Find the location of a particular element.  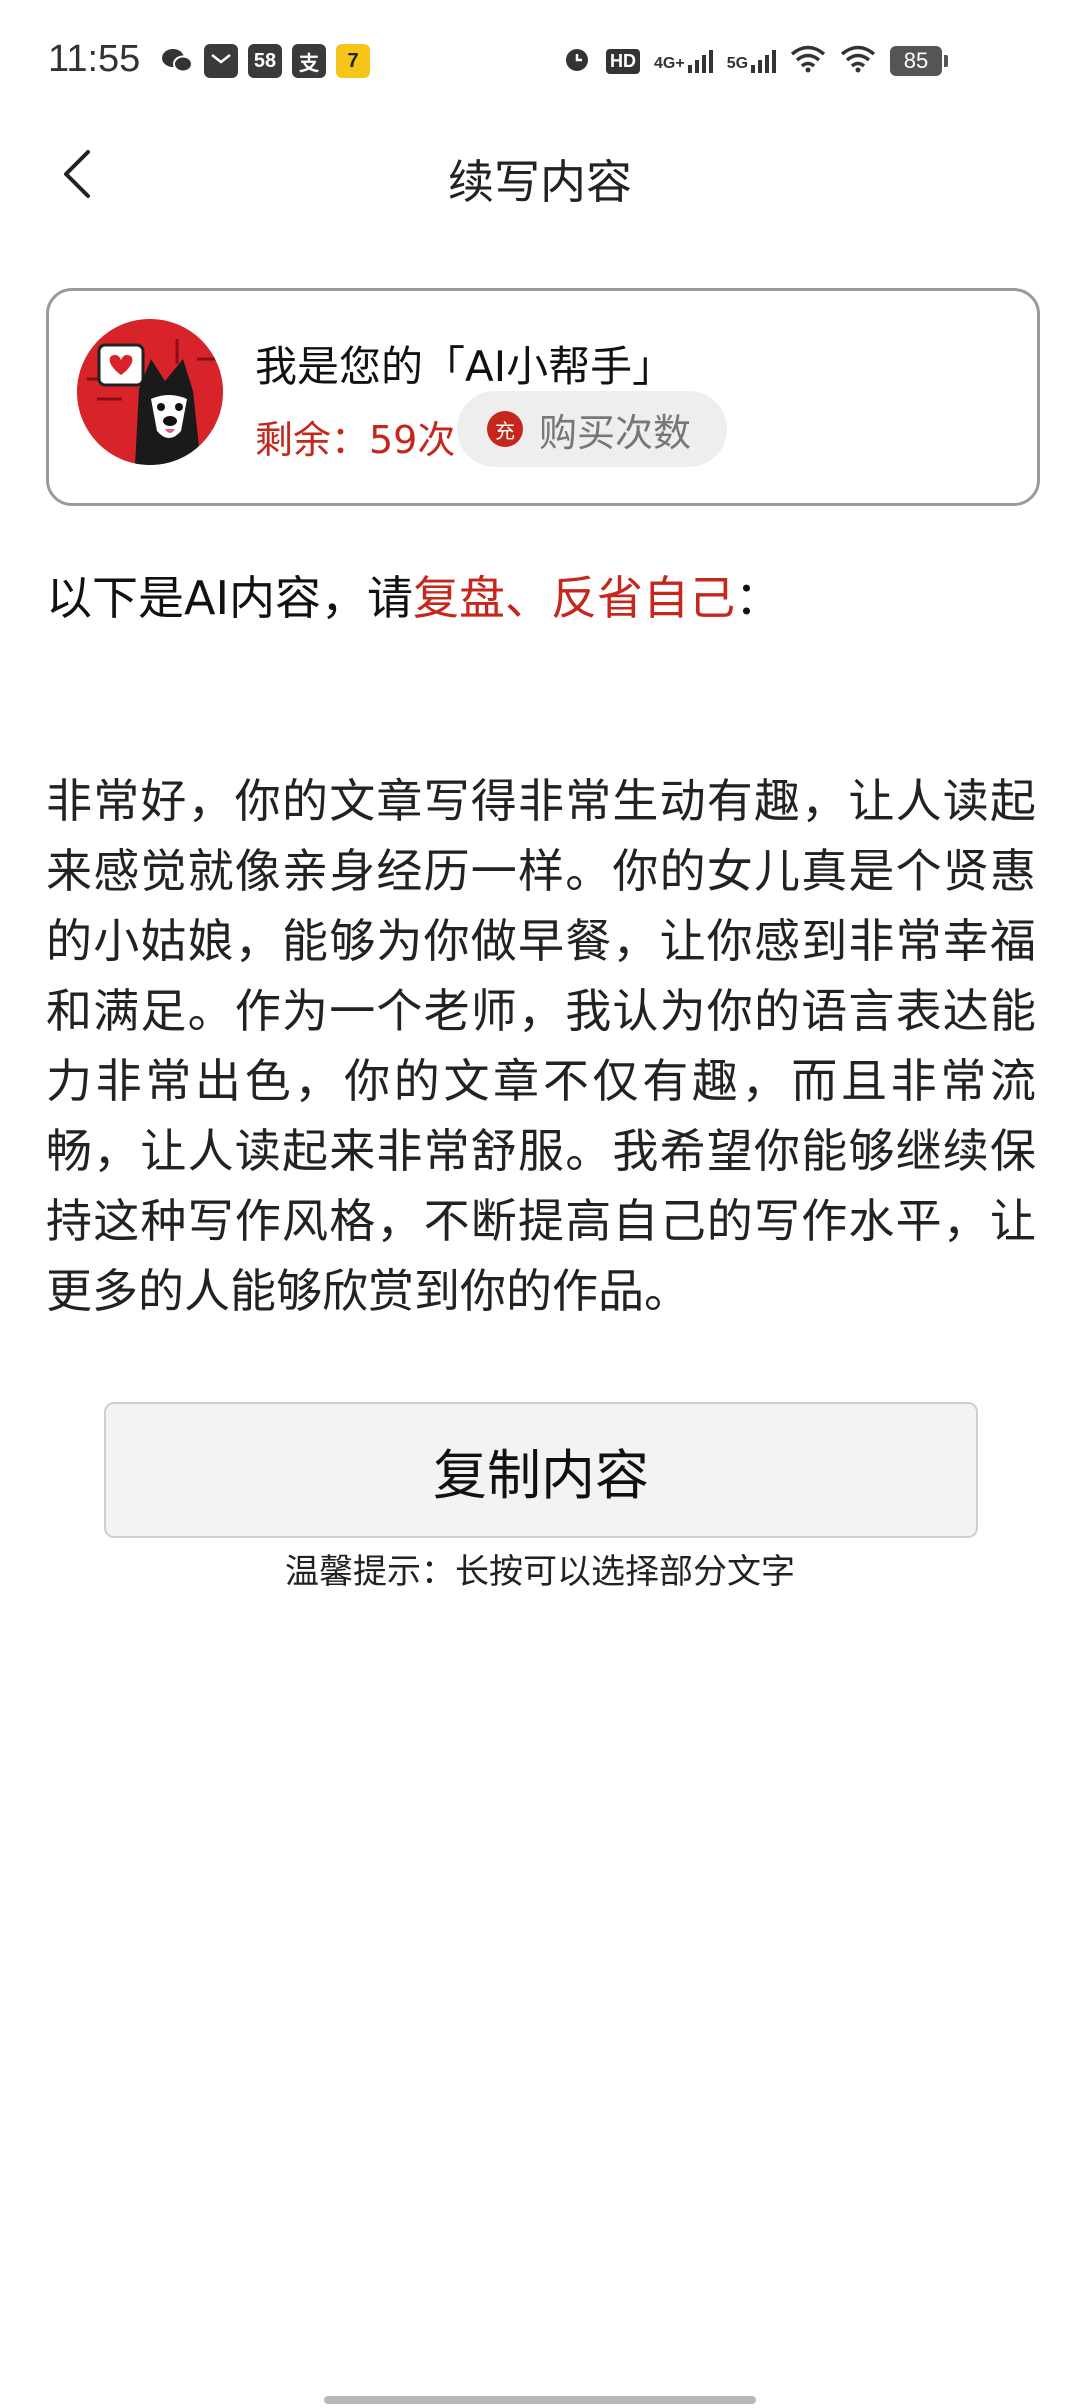

status-time: 11:55 is located at coordinates (94, 59).